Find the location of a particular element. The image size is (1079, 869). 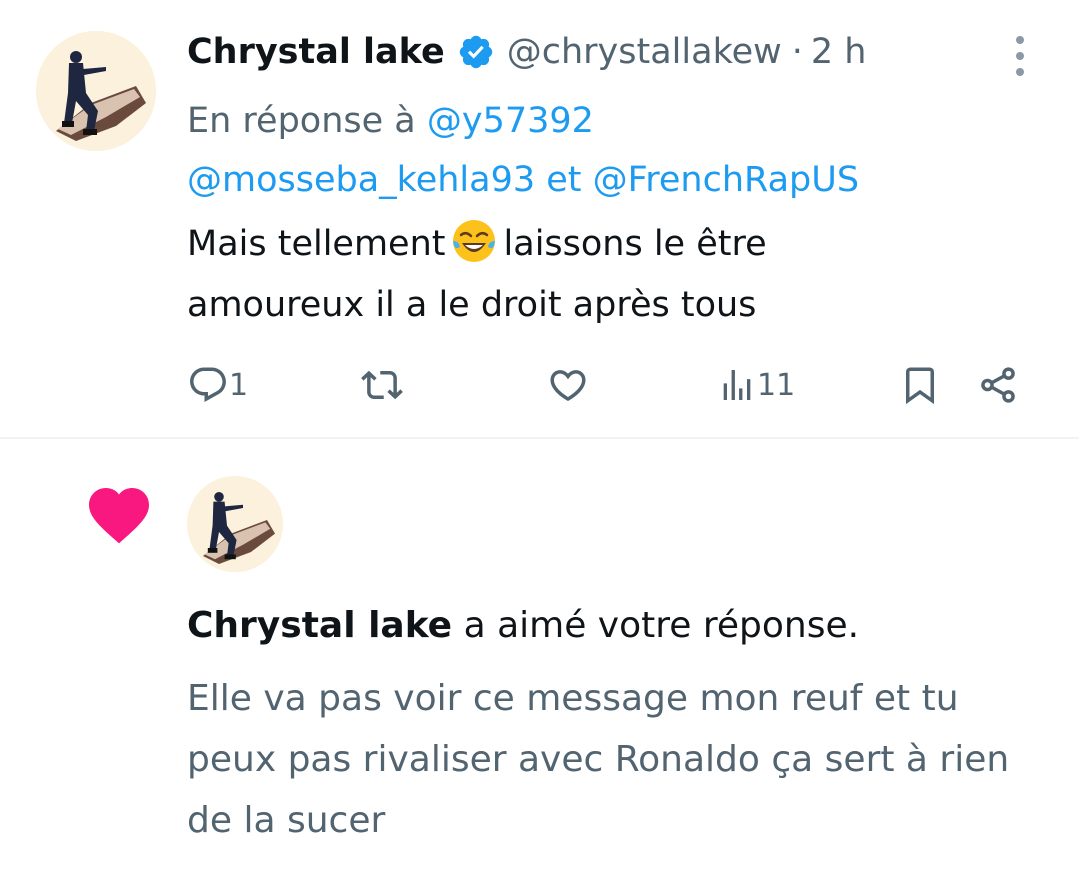

author-avatar is located at coordinates (96, 91).